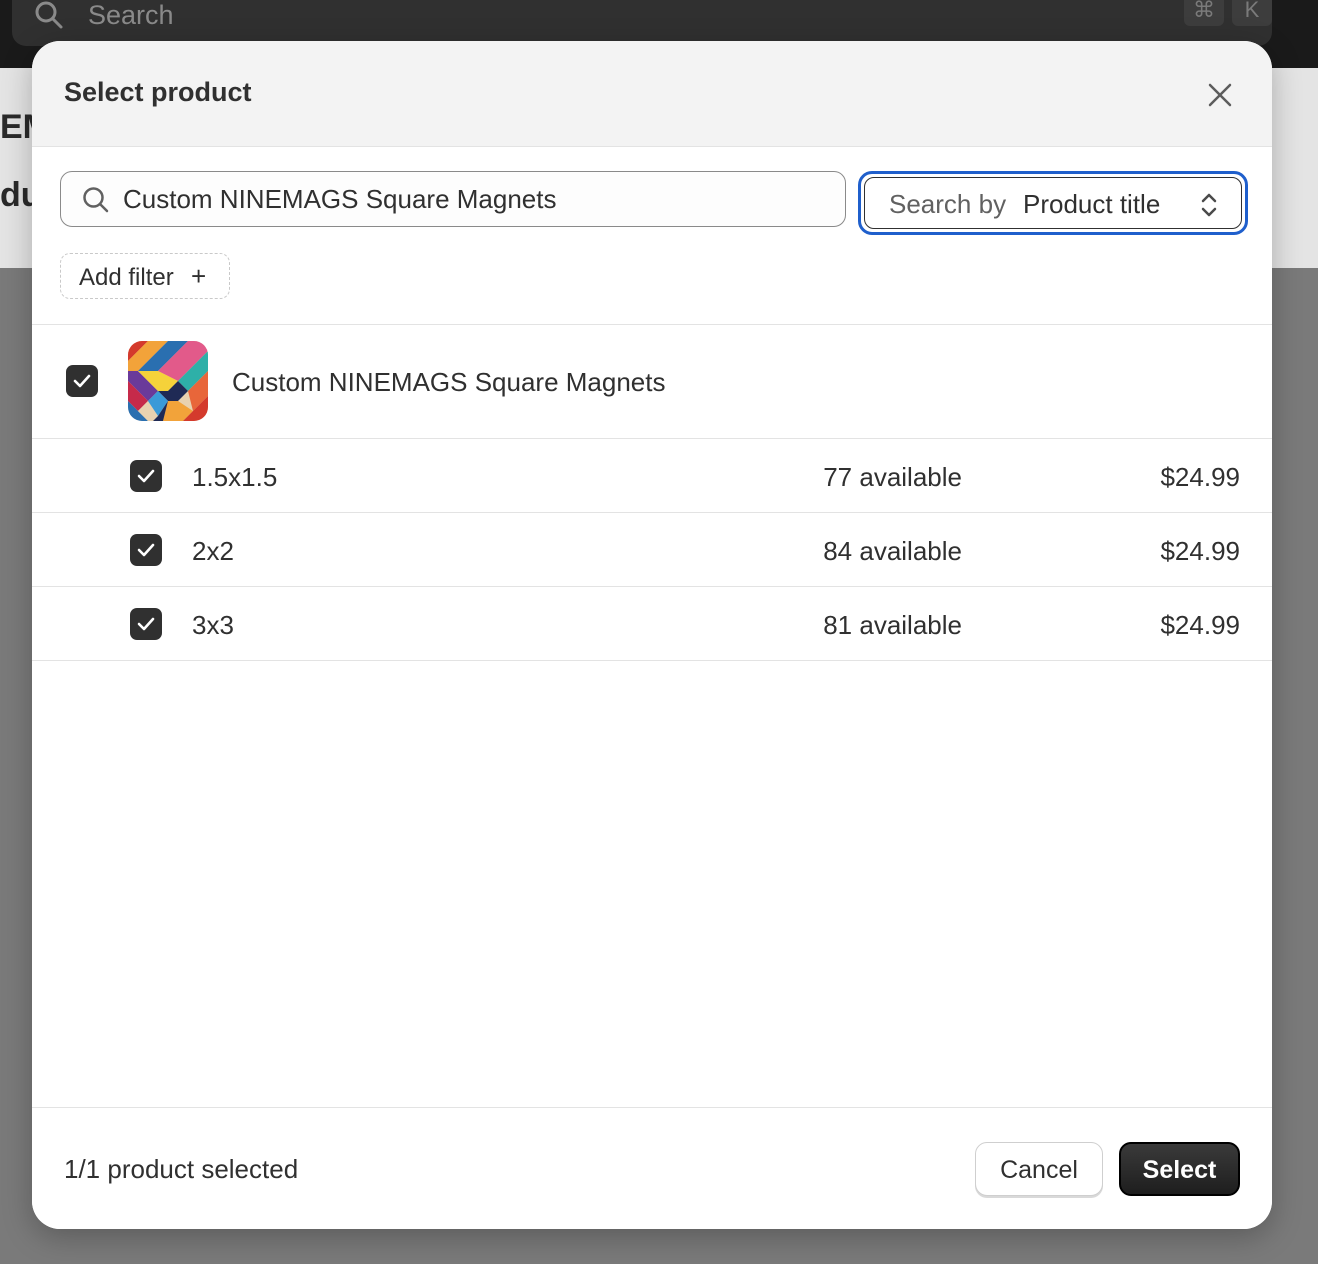 The image size is (1318, 1264). Describe the element at coordinates (652, 476) in the screenshot. I see `variant-row: 1.5x1.5 77 available $24.99` at that location.